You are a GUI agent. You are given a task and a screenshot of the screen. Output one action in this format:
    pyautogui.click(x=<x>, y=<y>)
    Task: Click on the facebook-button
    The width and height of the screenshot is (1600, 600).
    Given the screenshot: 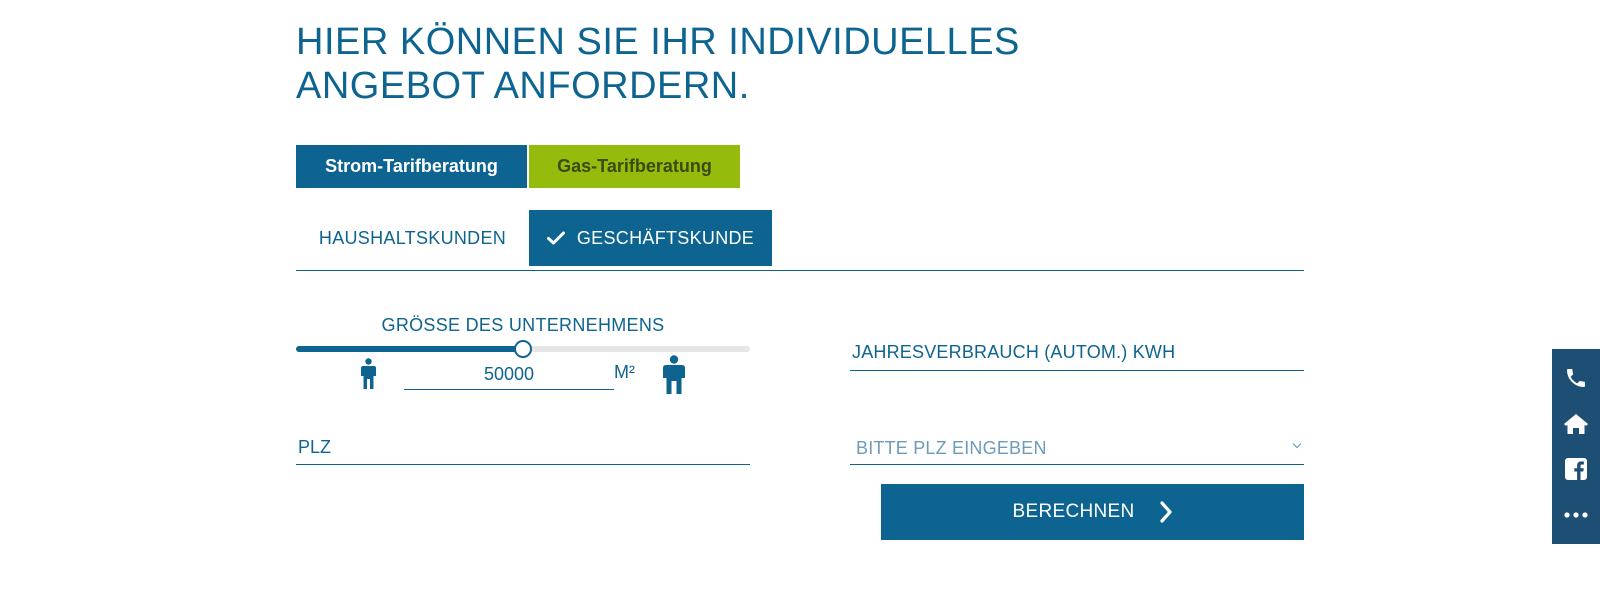 What is the action you would take?
    pyautogui.click(x=1576, y=469)
    